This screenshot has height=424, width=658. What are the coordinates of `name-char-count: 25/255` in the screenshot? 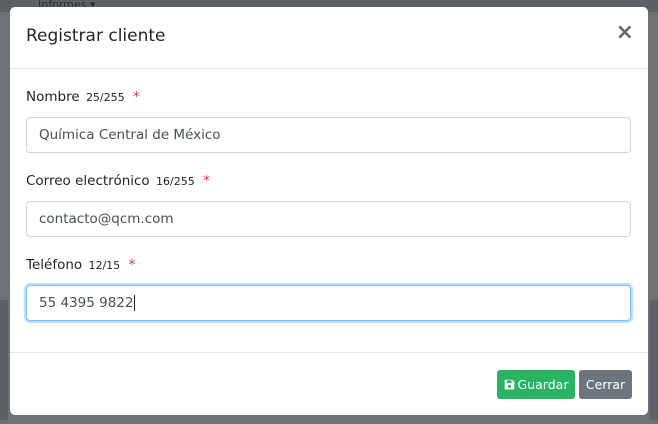 It's located at (105, 97).